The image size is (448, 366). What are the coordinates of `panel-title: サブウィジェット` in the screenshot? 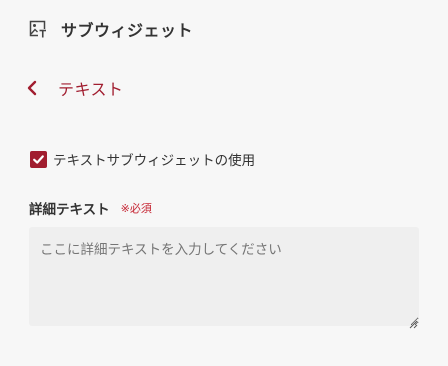 It's located at (127, 30).